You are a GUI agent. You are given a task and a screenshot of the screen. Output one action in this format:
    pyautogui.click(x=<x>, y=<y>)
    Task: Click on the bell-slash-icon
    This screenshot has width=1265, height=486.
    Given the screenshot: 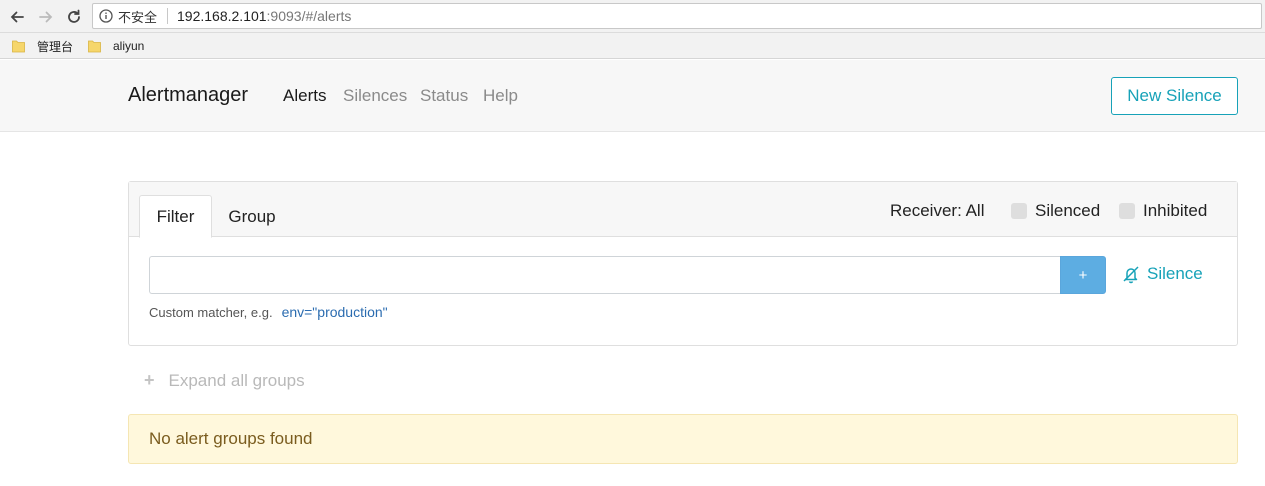 What is the action you would take?
    pyautogui.click(x=1131, y=275)
    